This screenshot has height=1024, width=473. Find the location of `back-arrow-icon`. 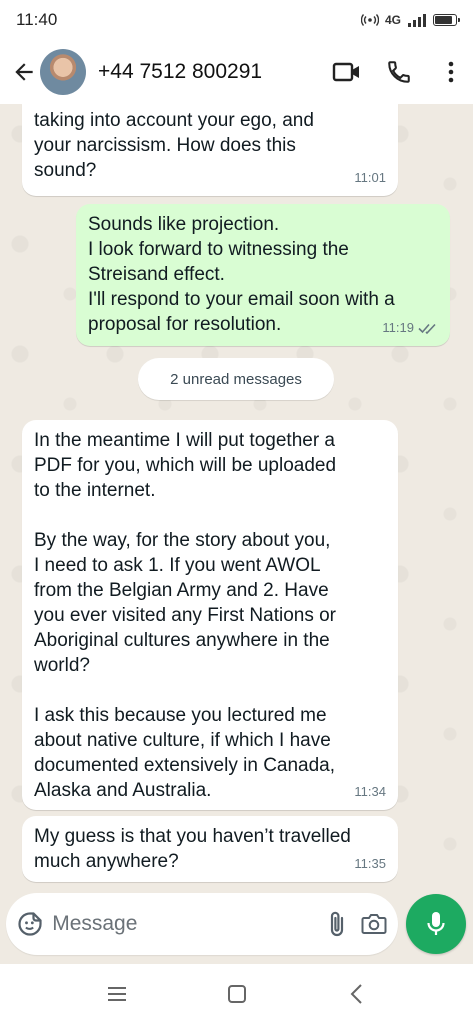

back-arrow-icon is located at coordinates (24, 72).